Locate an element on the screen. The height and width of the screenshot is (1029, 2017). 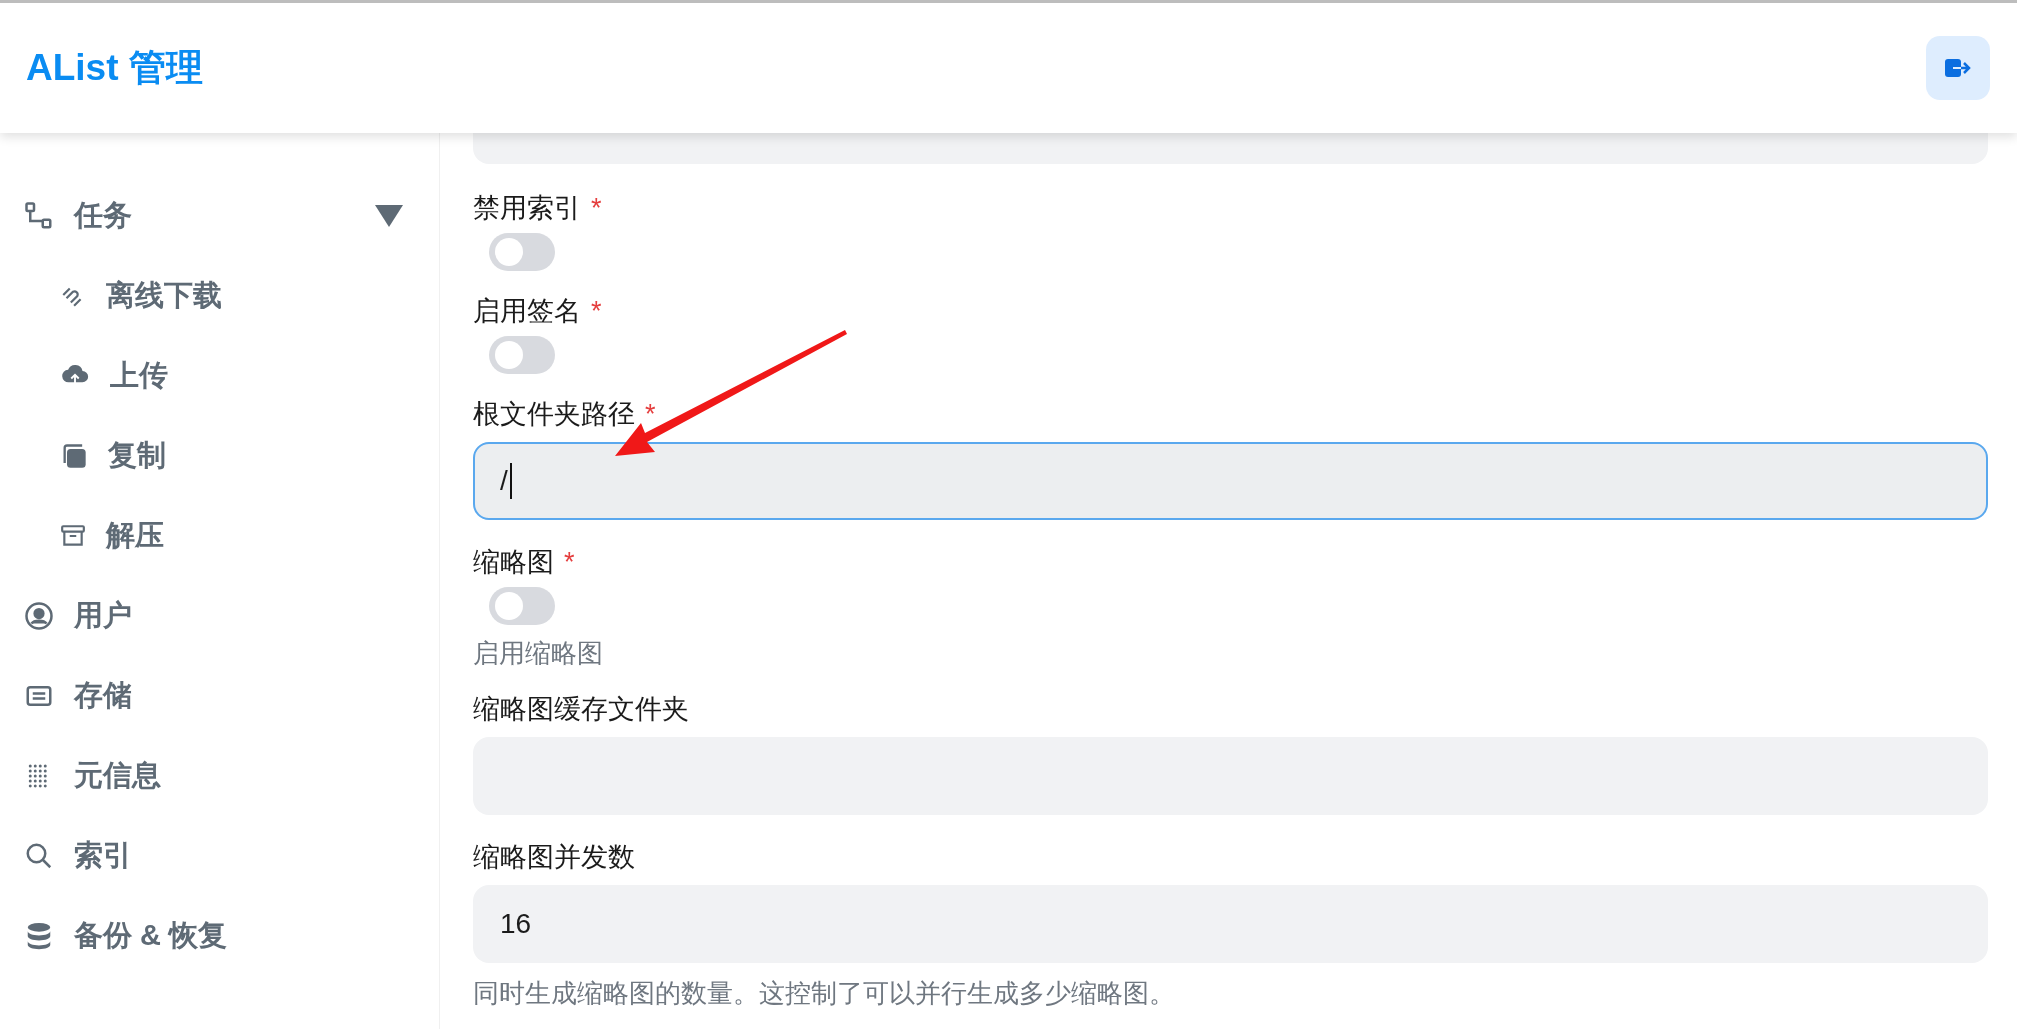
logout-button is located at coordinates (1958, 68).